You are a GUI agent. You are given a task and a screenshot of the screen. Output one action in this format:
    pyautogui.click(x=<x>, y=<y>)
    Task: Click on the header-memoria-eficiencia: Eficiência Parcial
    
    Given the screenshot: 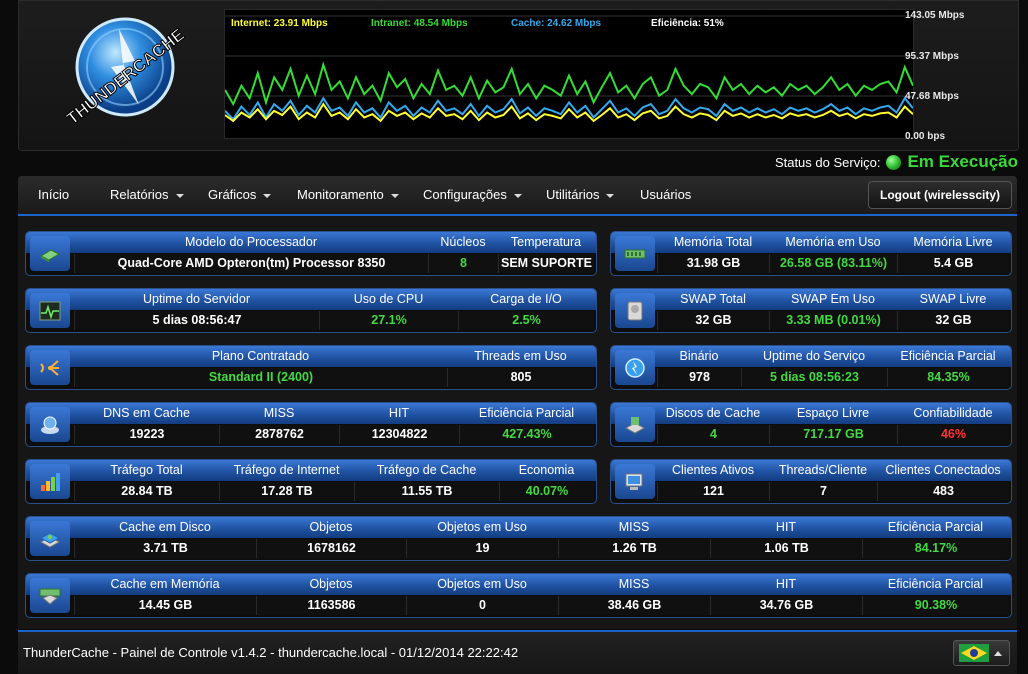 What is the action you would take?
    pyautogui.click(x=935, y=584)
    